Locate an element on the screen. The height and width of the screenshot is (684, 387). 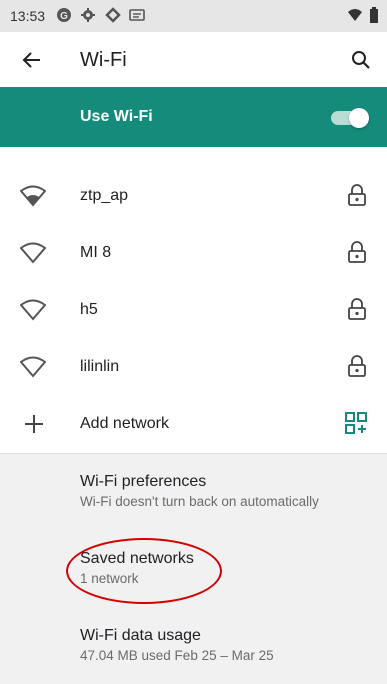
status-bar: 13:53 G is located at coordinates (193, 16).